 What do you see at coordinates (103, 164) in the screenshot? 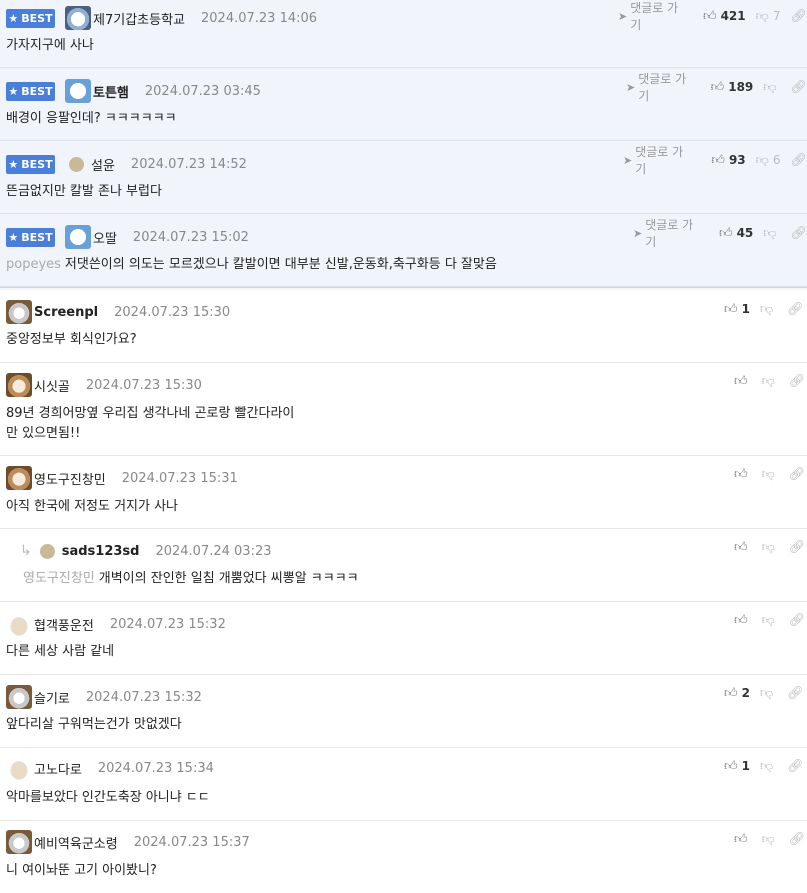
I see `nickname: 설윤` at bounding box center [103, 164].